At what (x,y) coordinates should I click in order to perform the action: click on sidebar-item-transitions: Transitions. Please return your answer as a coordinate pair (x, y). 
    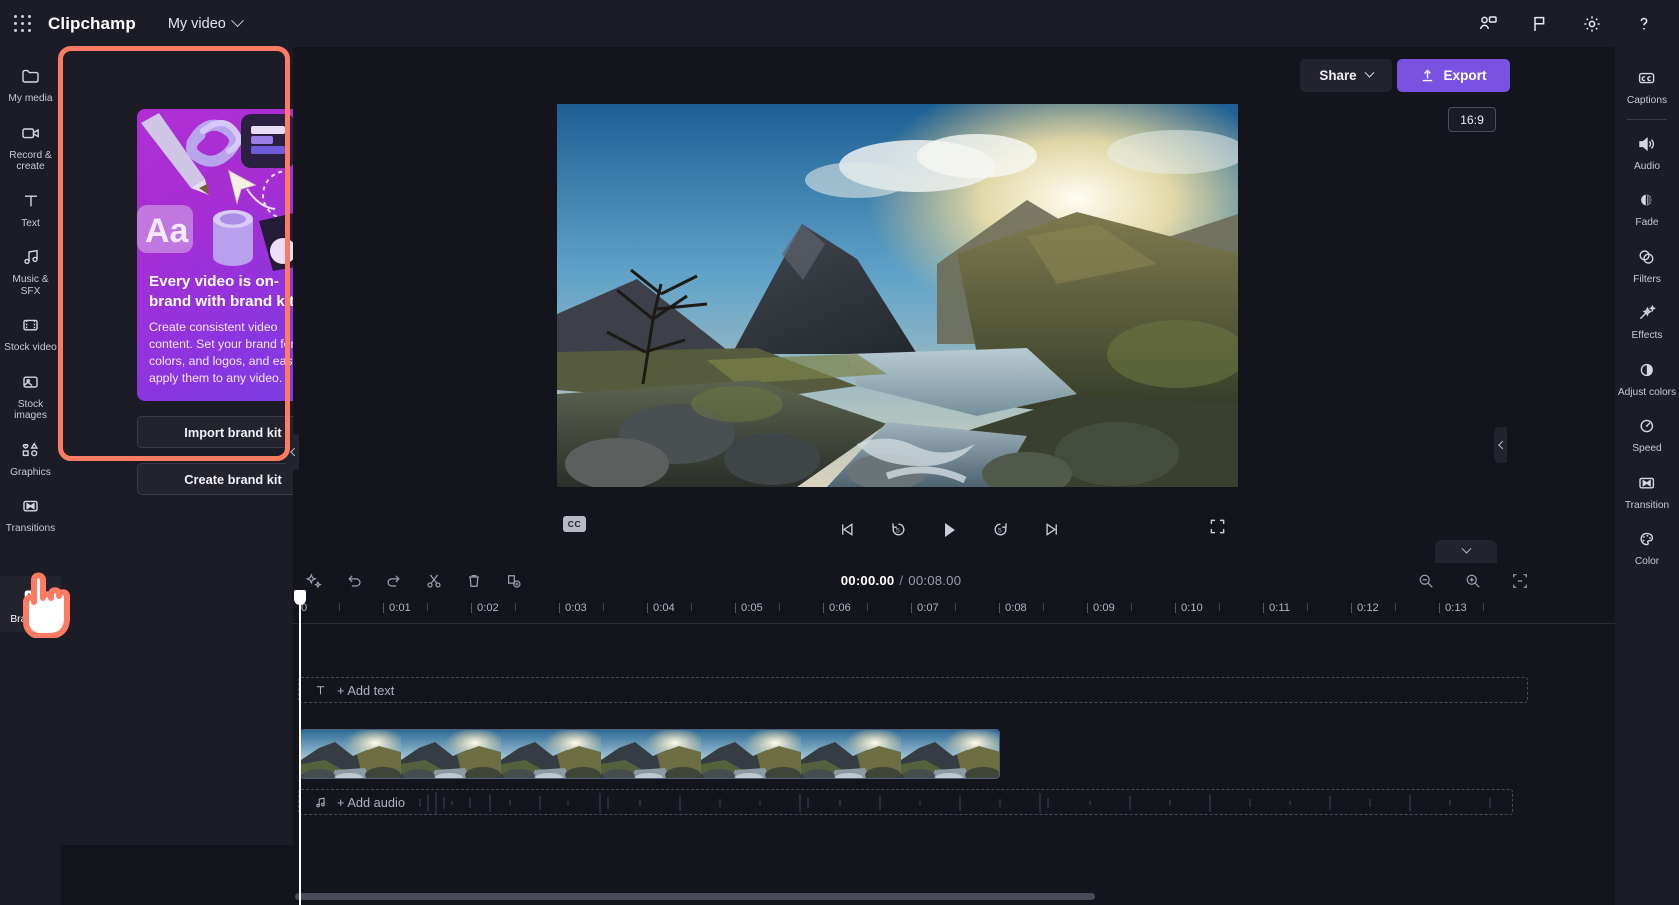
    Looking at the image, I should click on (30, 513).